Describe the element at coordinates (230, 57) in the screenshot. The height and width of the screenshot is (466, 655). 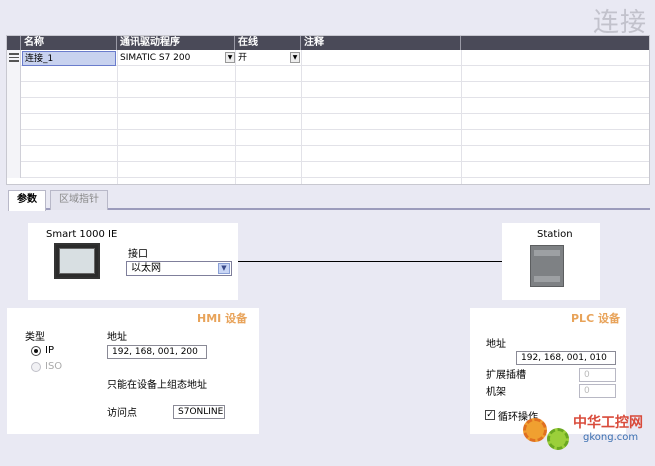
I see `driver-dropdown-icon: ▼` at that location.